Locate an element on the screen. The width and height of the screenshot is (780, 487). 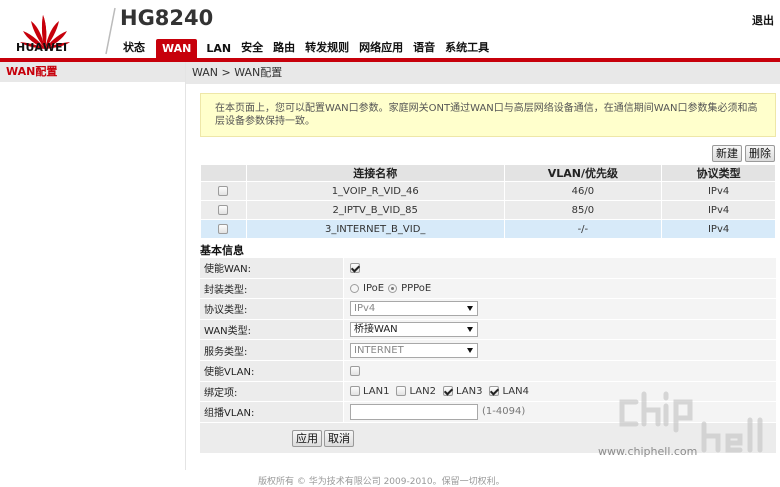
header-select is located at coordinates (223, 173).